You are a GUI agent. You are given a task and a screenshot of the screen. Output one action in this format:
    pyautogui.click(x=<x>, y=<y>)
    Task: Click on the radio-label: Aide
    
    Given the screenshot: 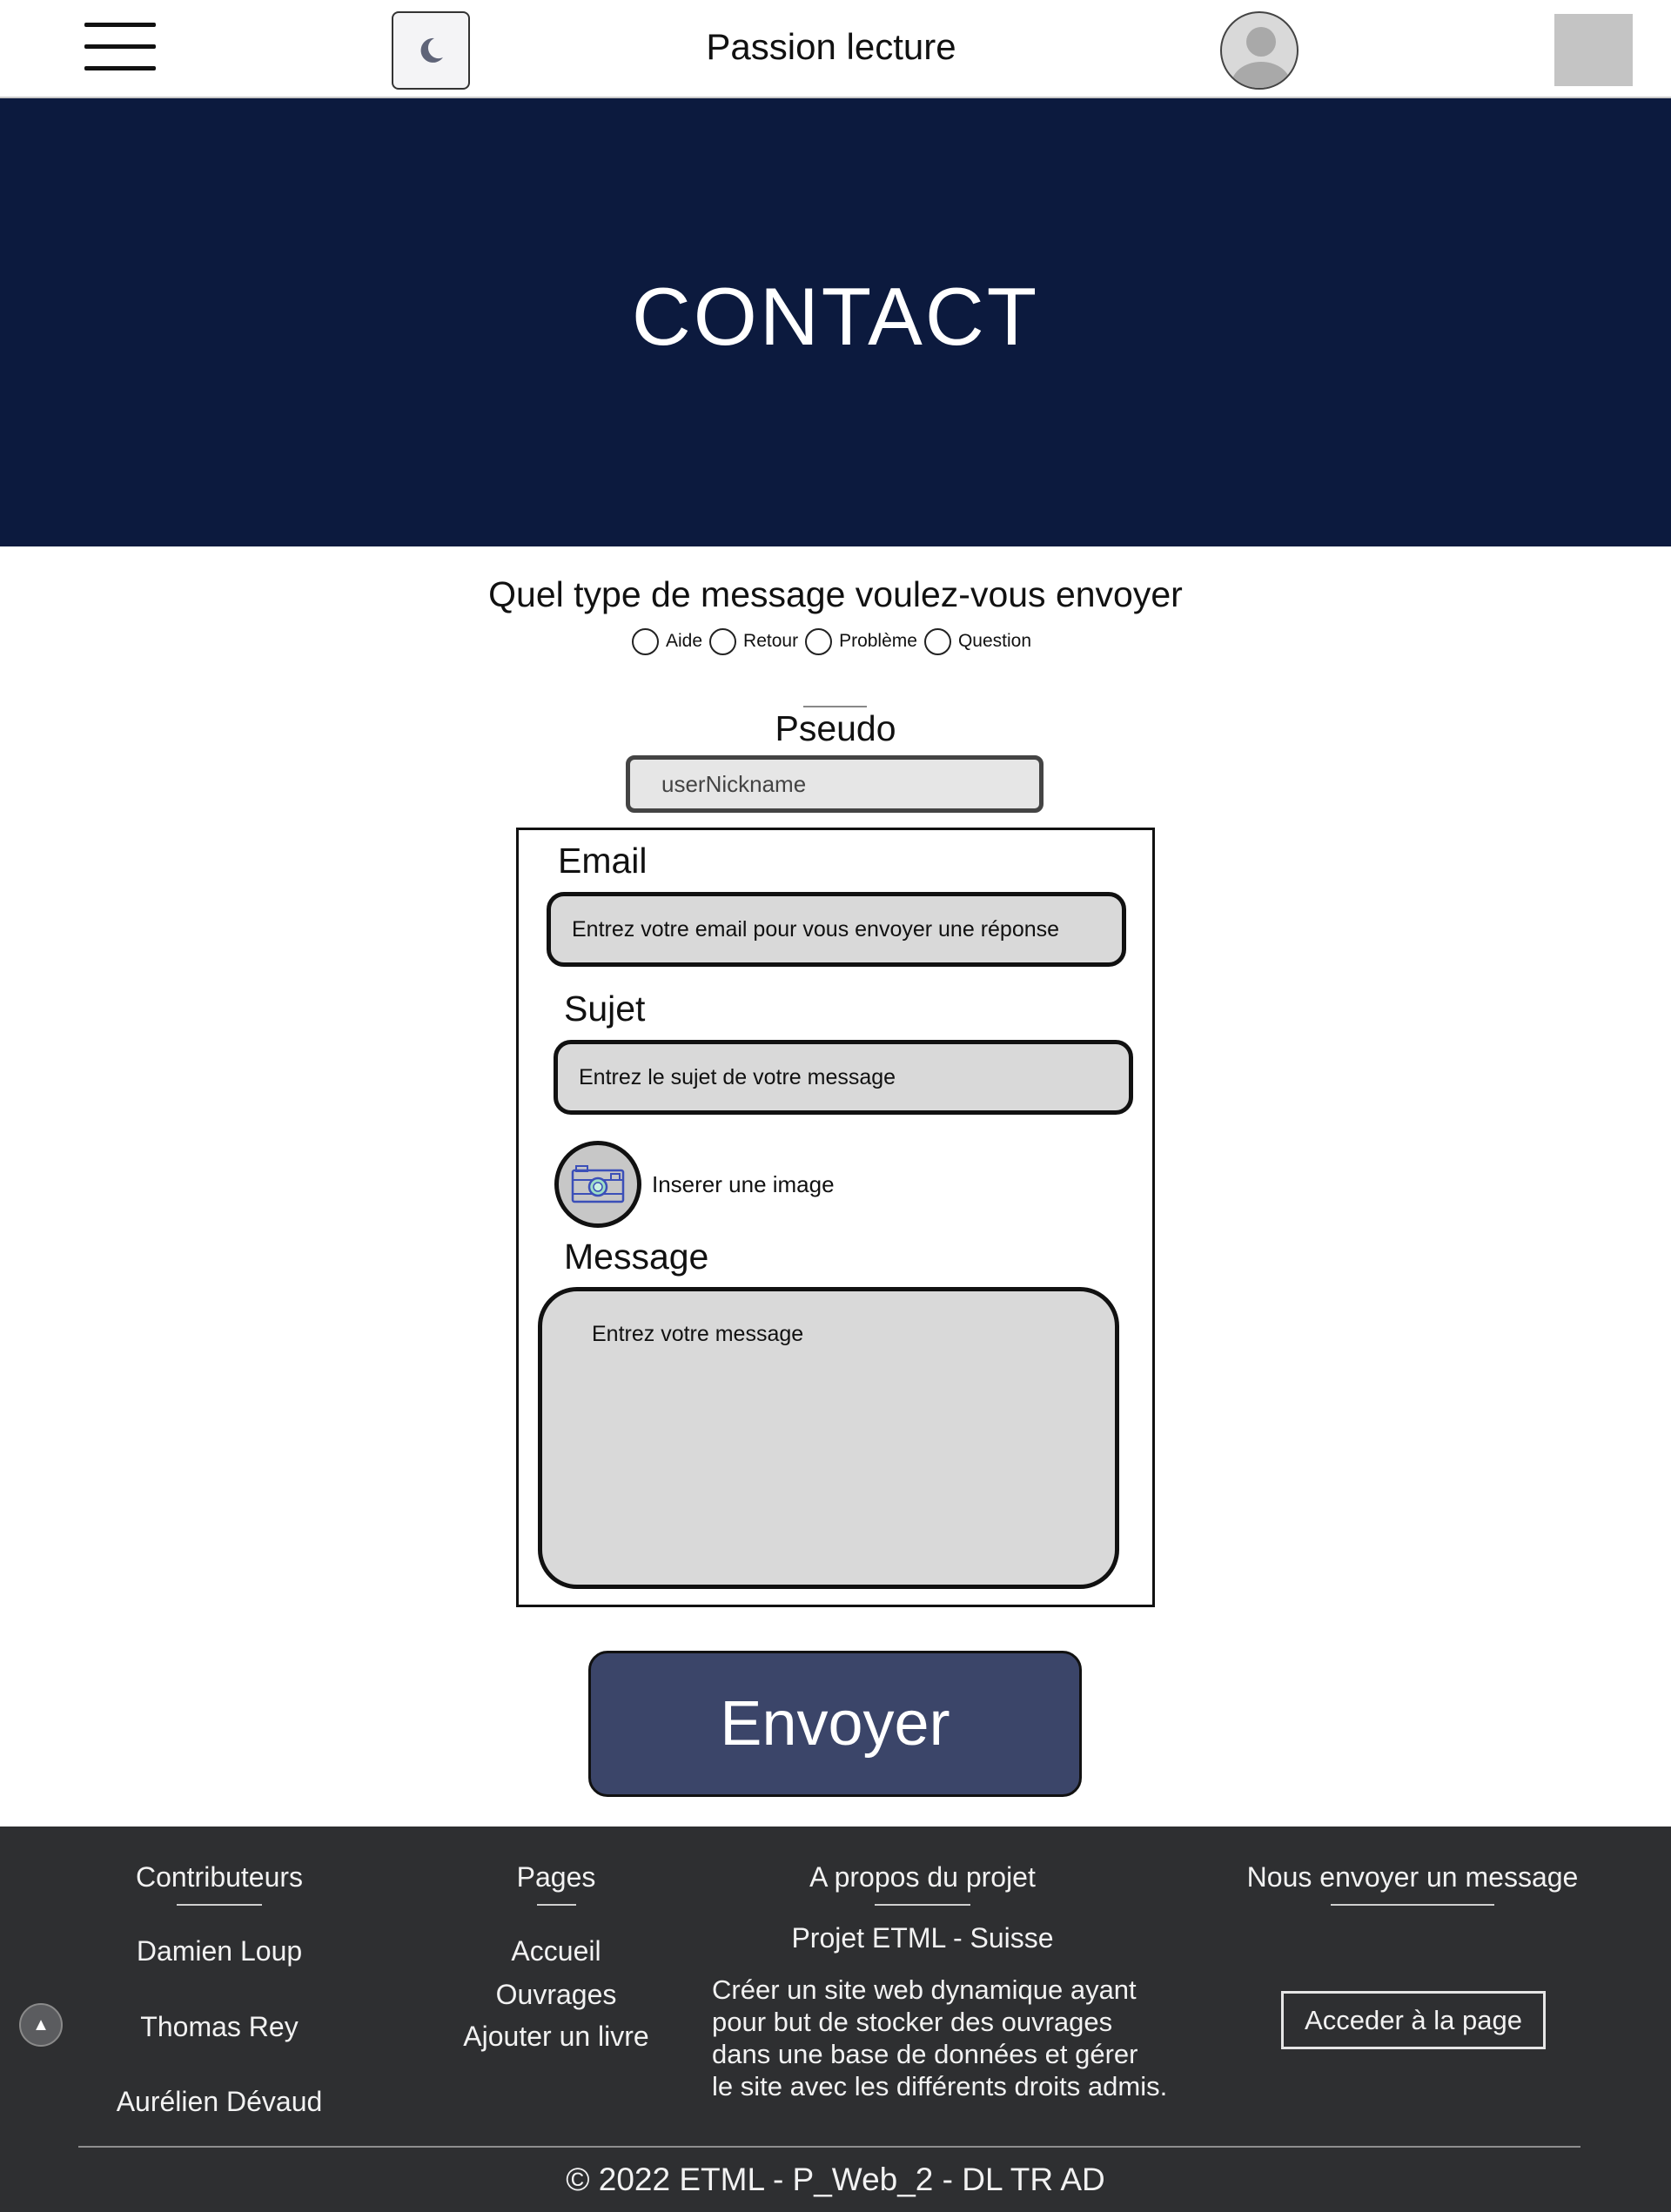 What is the action you would take?
    pyautogui.click(x=684, y=641)
    